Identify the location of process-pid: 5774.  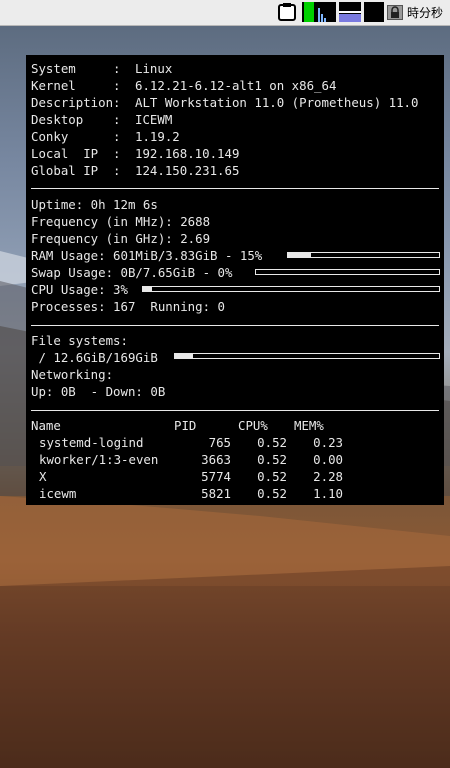
(216, 476).